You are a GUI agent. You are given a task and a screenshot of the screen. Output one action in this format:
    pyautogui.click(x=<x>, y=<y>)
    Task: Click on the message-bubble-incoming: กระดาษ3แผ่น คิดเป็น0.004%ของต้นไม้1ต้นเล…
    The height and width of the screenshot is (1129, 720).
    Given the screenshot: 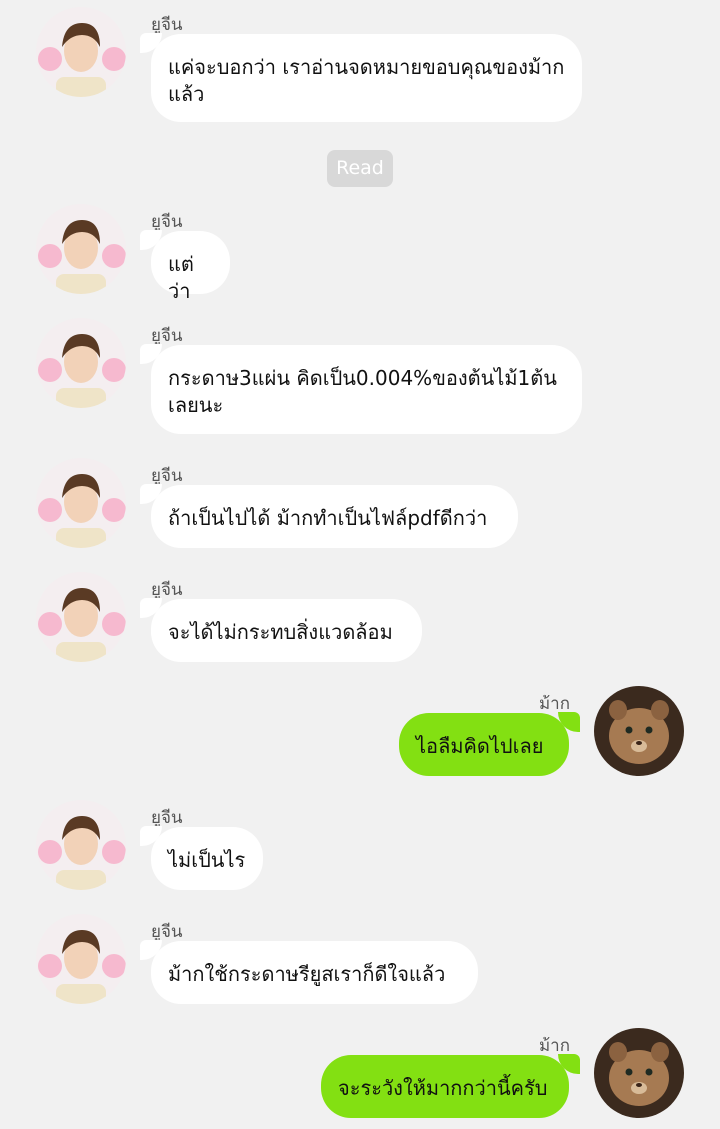 What is the action you would take?
    pyautogui.click(x=366, y=389)
    